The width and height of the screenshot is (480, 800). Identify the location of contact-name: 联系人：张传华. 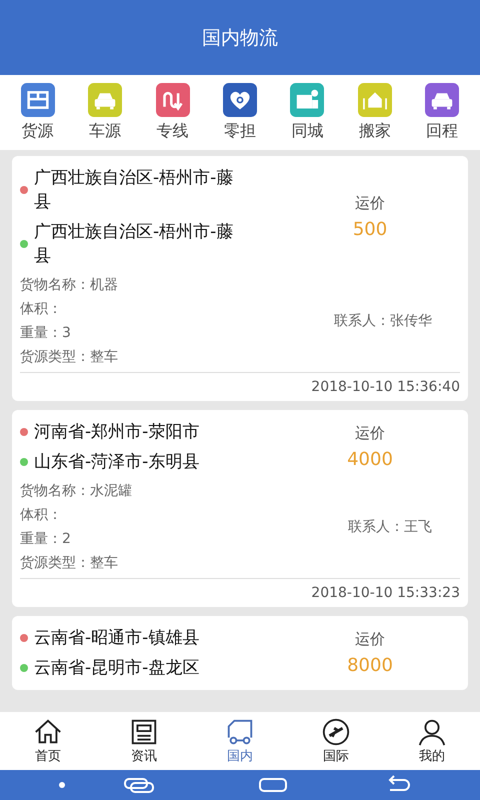
(383, 321).